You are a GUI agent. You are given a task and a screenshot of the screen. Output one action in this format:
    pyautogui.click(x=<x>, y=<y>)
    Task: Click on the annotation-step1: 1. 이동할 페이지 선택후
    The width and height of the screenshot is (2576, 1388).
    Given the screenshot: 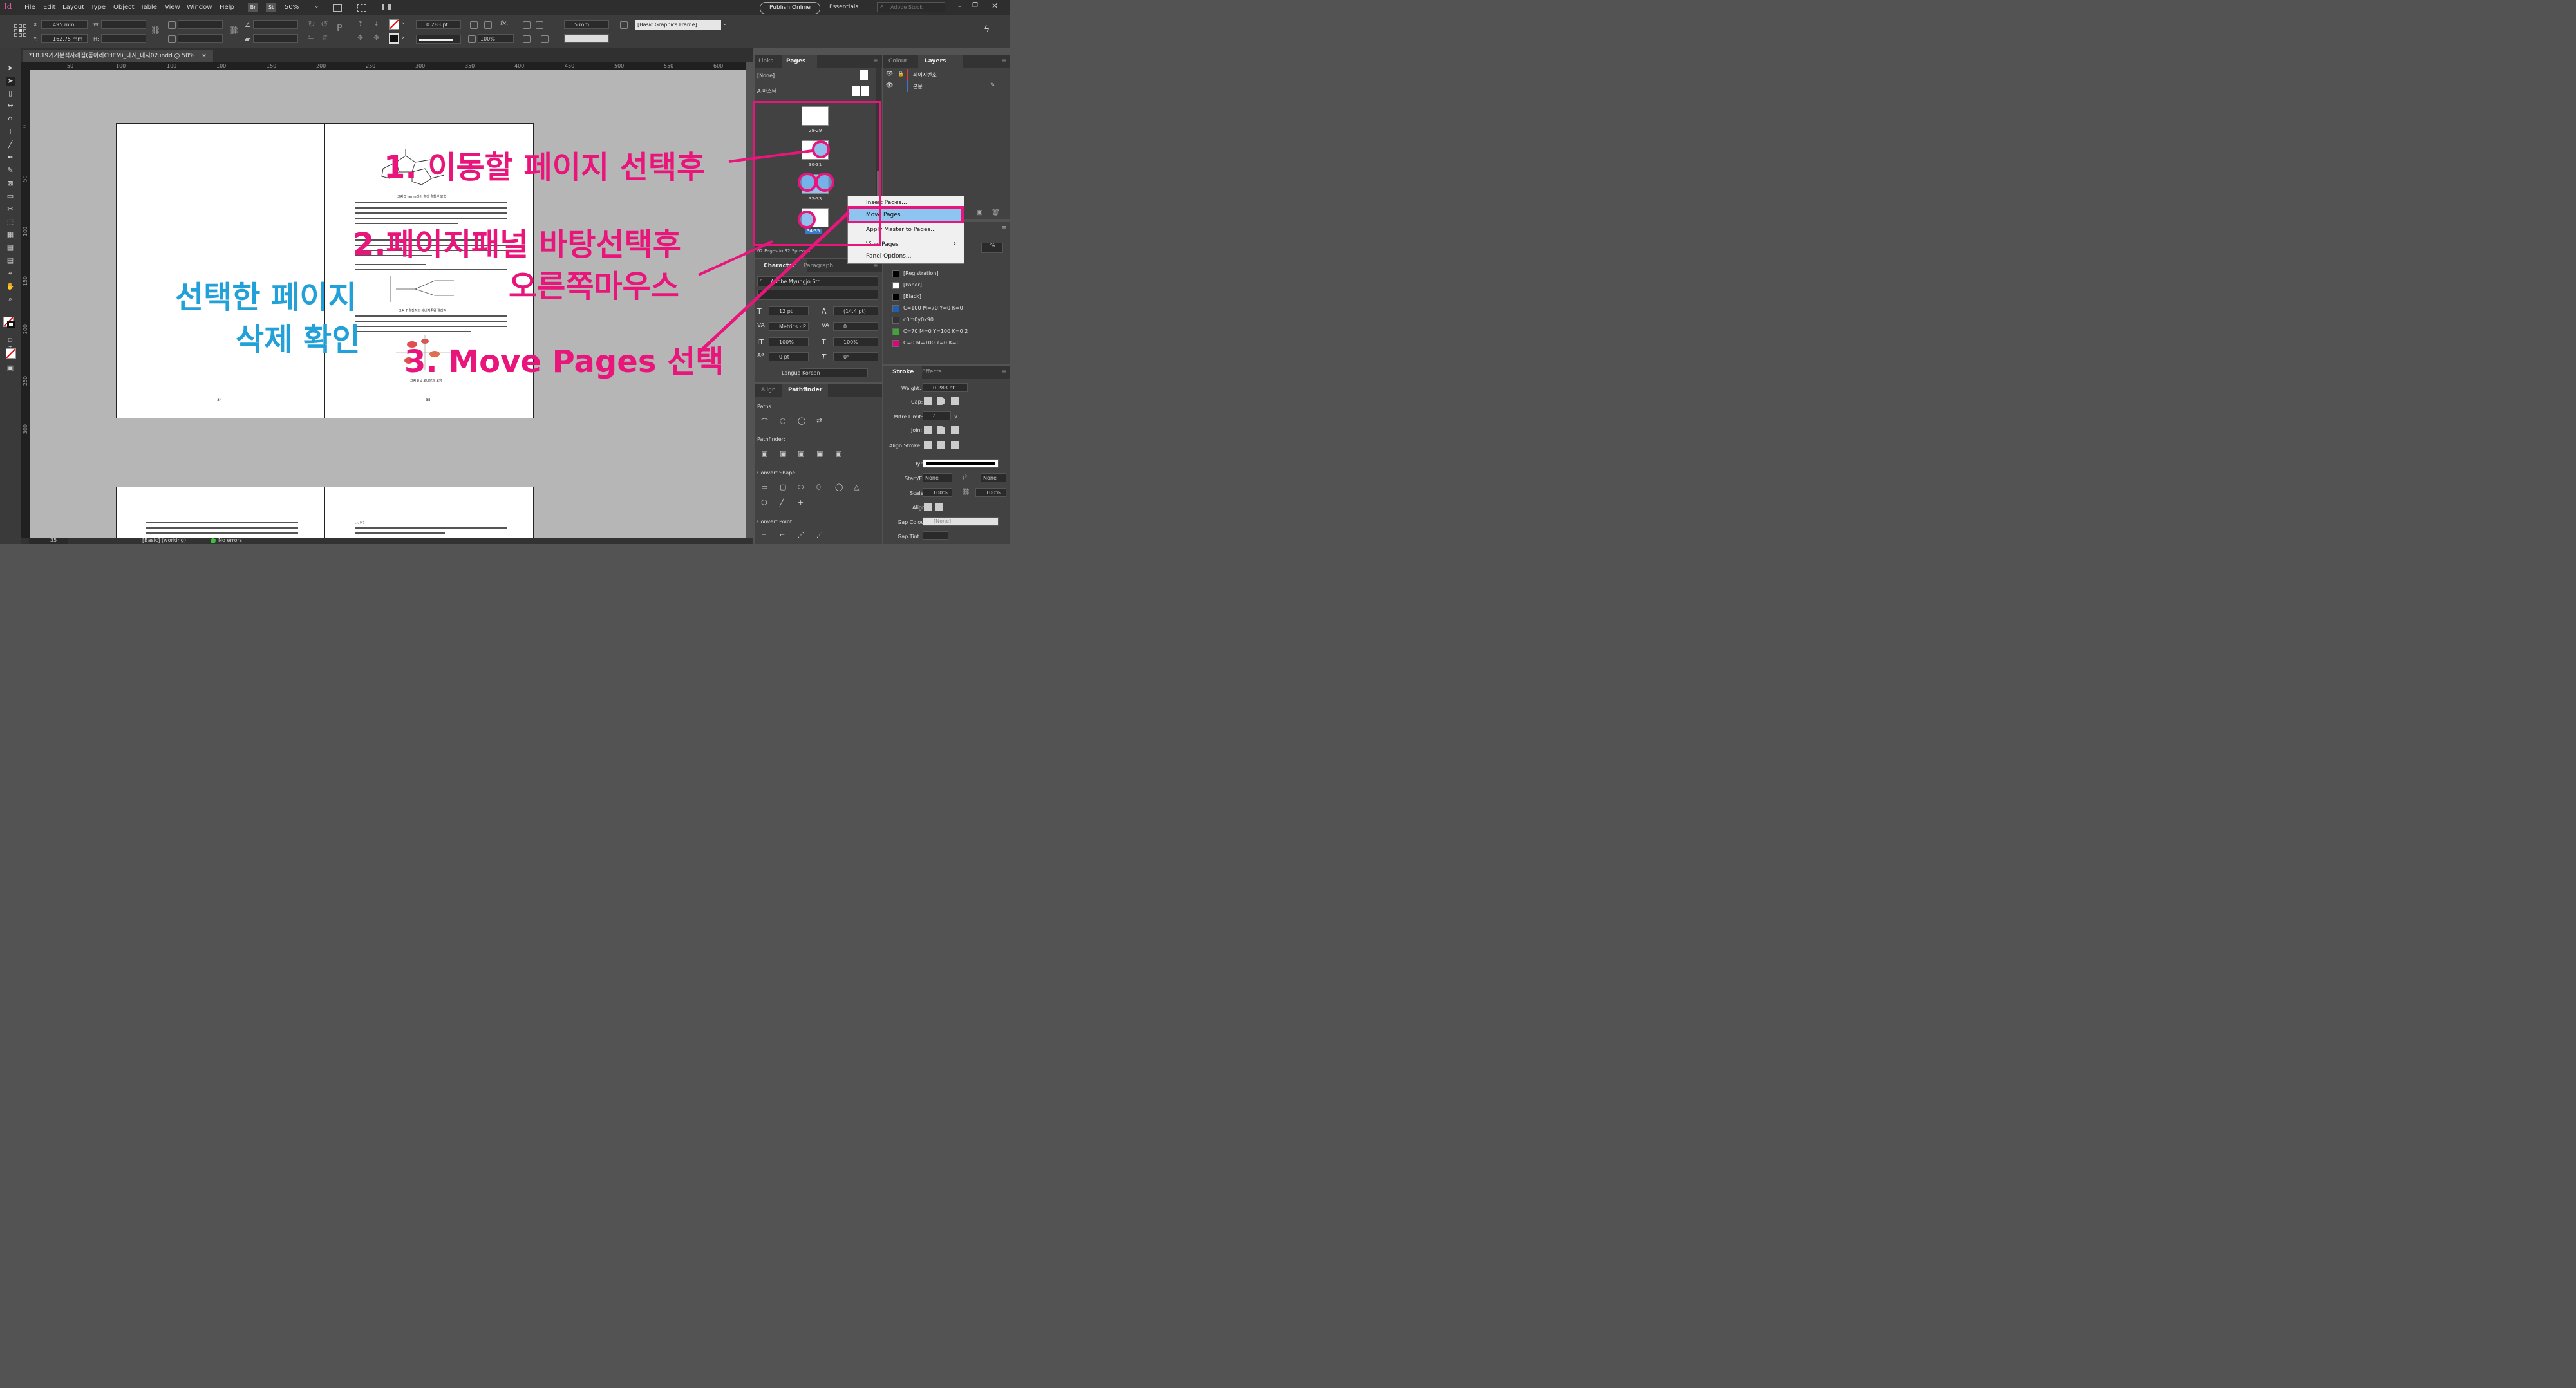 What is the action you would take?
    pyautogui.click(x=545, y=167)
    